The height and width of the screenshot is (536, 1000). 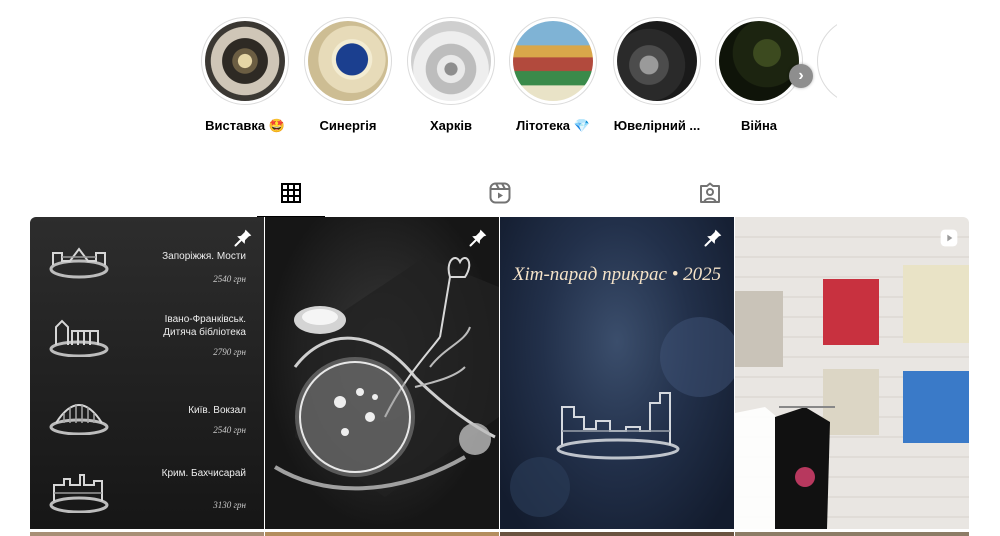 What do you see at coordinates (147, 412) in the screenshot?
I see `catalog-row: Київ. Вокзал 2540 грн` at bounding box center [147, 412].